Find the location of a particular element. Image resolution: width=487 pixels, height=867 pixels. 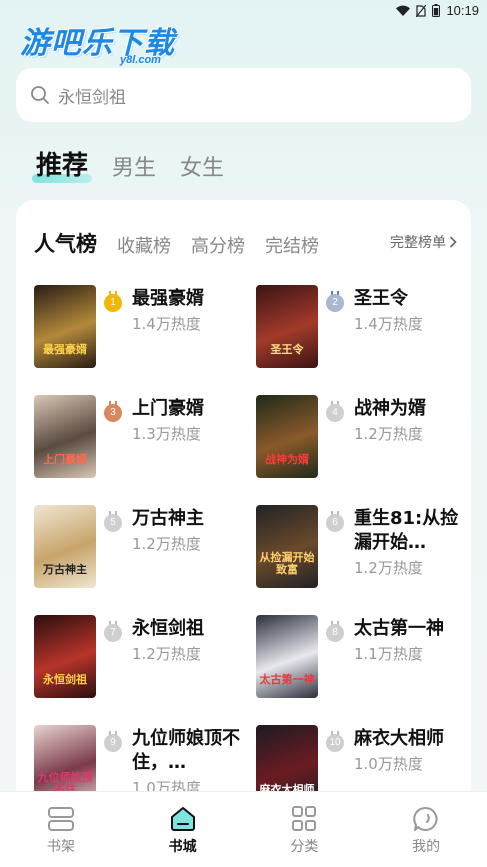

book-cover: 战神为婿 is located at coordinates (287, 436).